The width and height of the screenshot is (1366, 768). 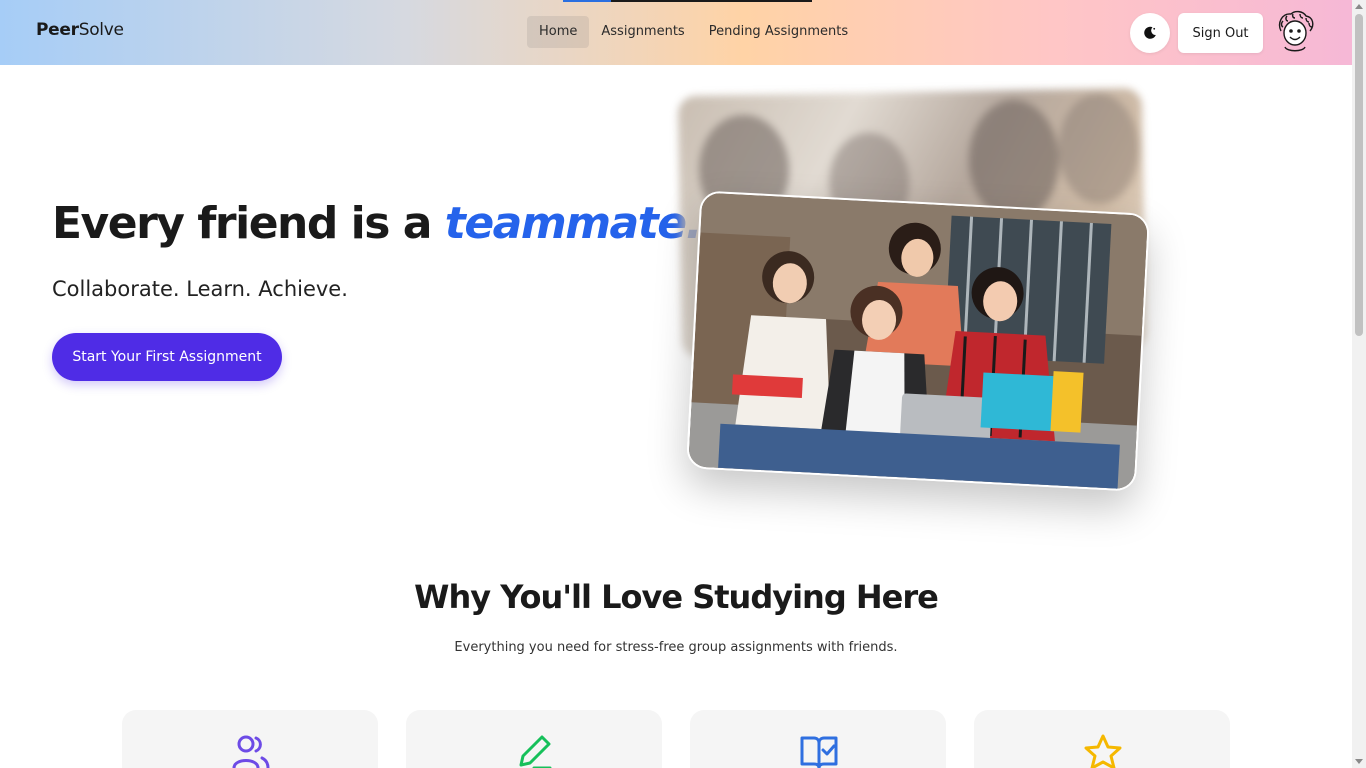 I want to click on nav-link-assignments: Assignments, so click(x=642, y=32).